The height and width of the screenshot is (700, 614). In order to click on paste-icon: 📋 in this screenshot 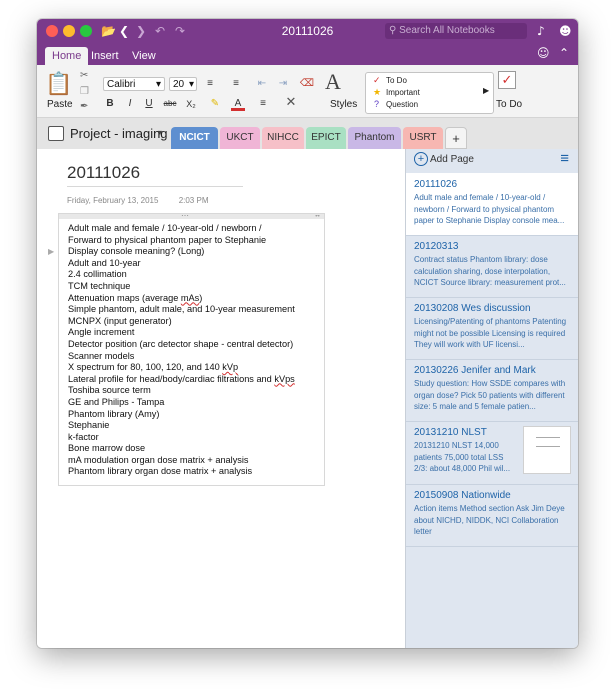, I will do `click(58, 84)`.